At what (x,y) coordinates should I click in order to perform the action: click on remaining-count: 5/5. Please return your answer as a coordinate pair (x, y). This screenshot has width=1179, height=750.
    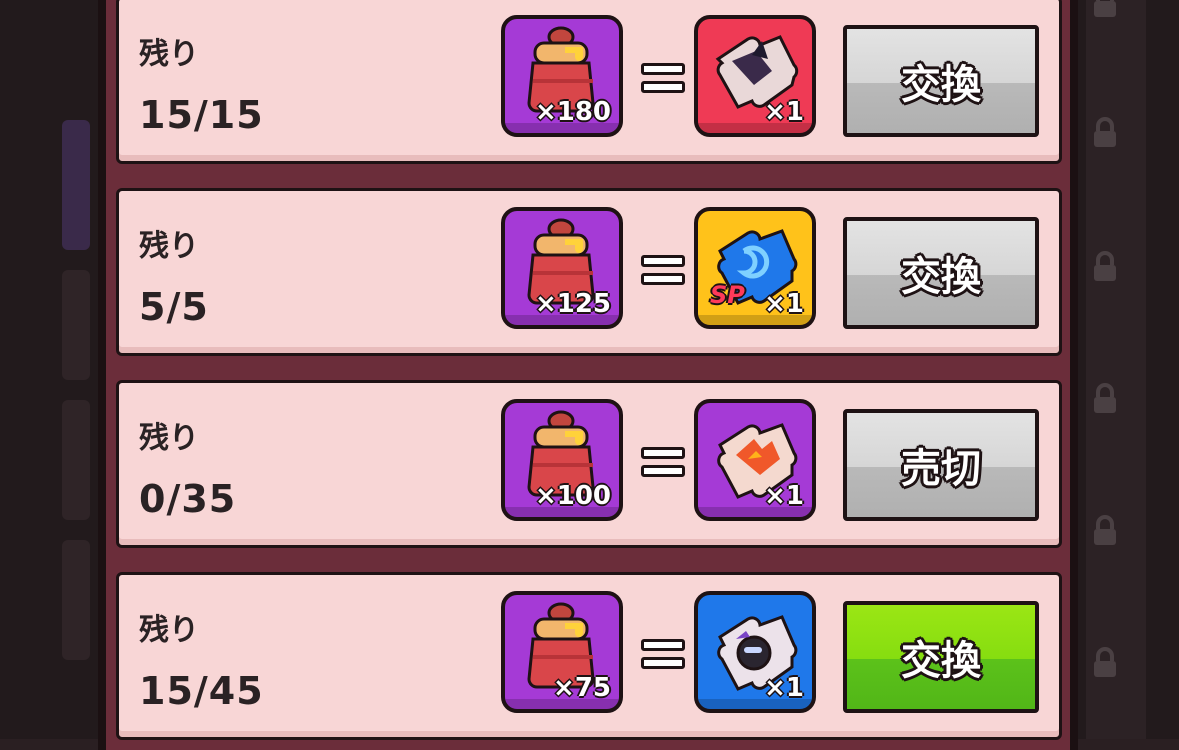
    Looking at the image, I should click on (174, 307).